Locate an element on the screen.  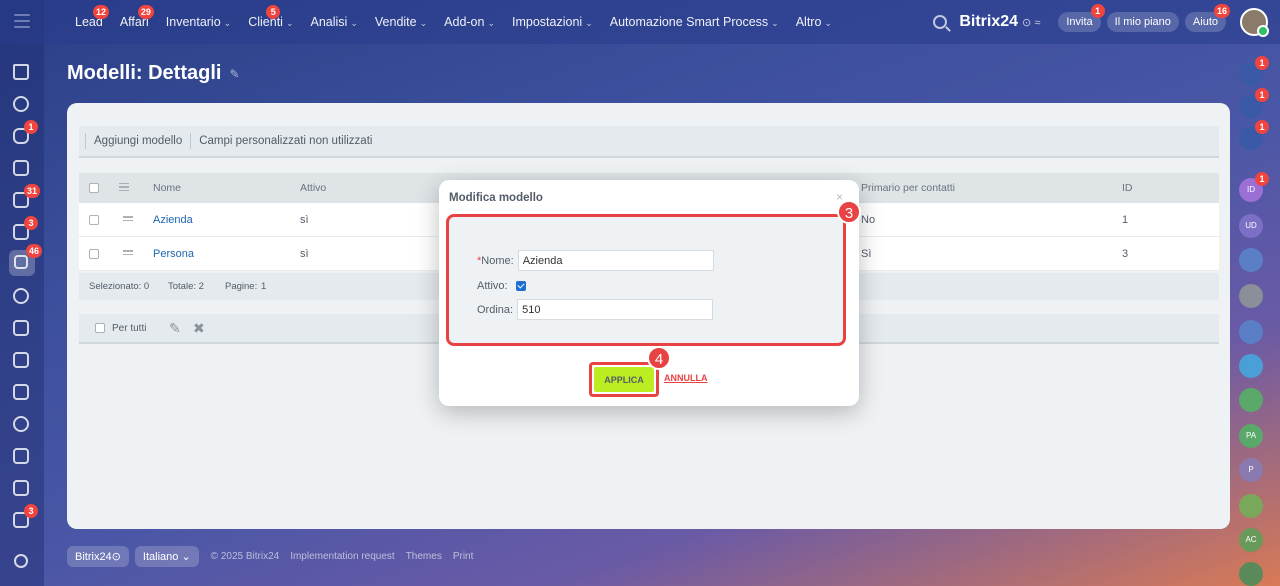
column-primary: Primario per contatti is located at coordinates (908, 188).